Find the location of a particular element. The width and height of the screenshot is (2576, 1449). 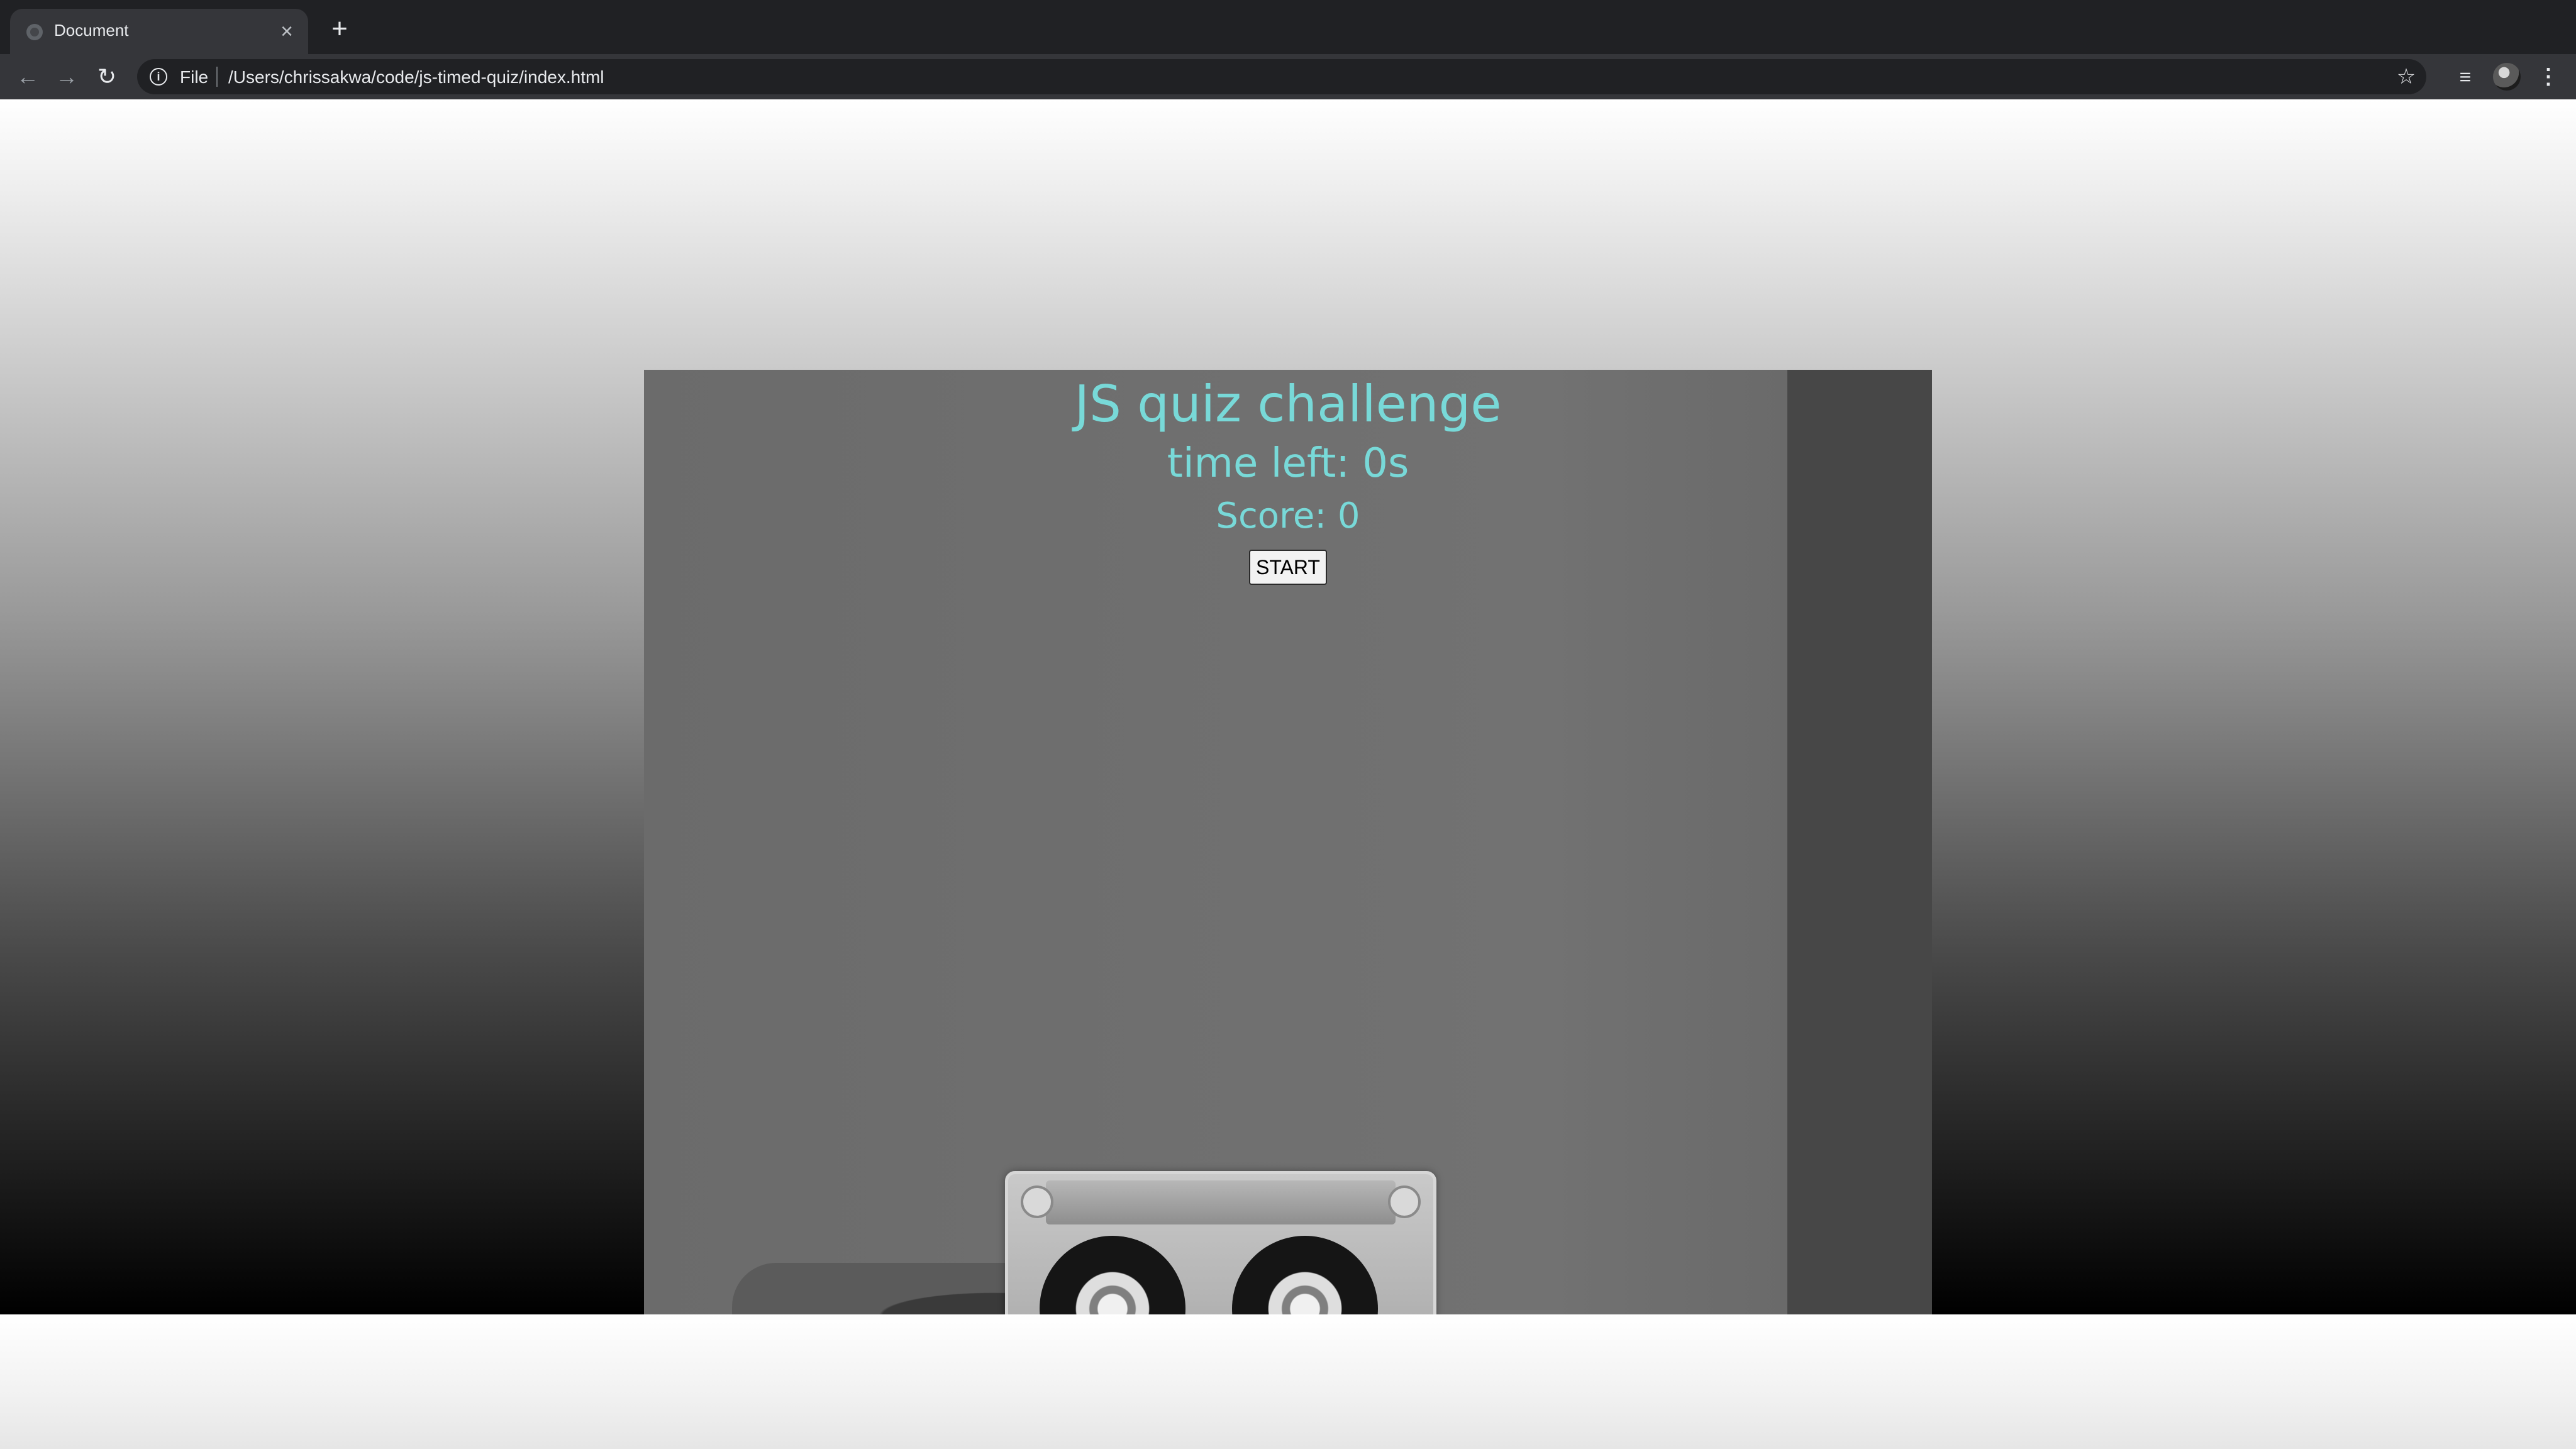

globe-icon is located at coordinates (34, 32).